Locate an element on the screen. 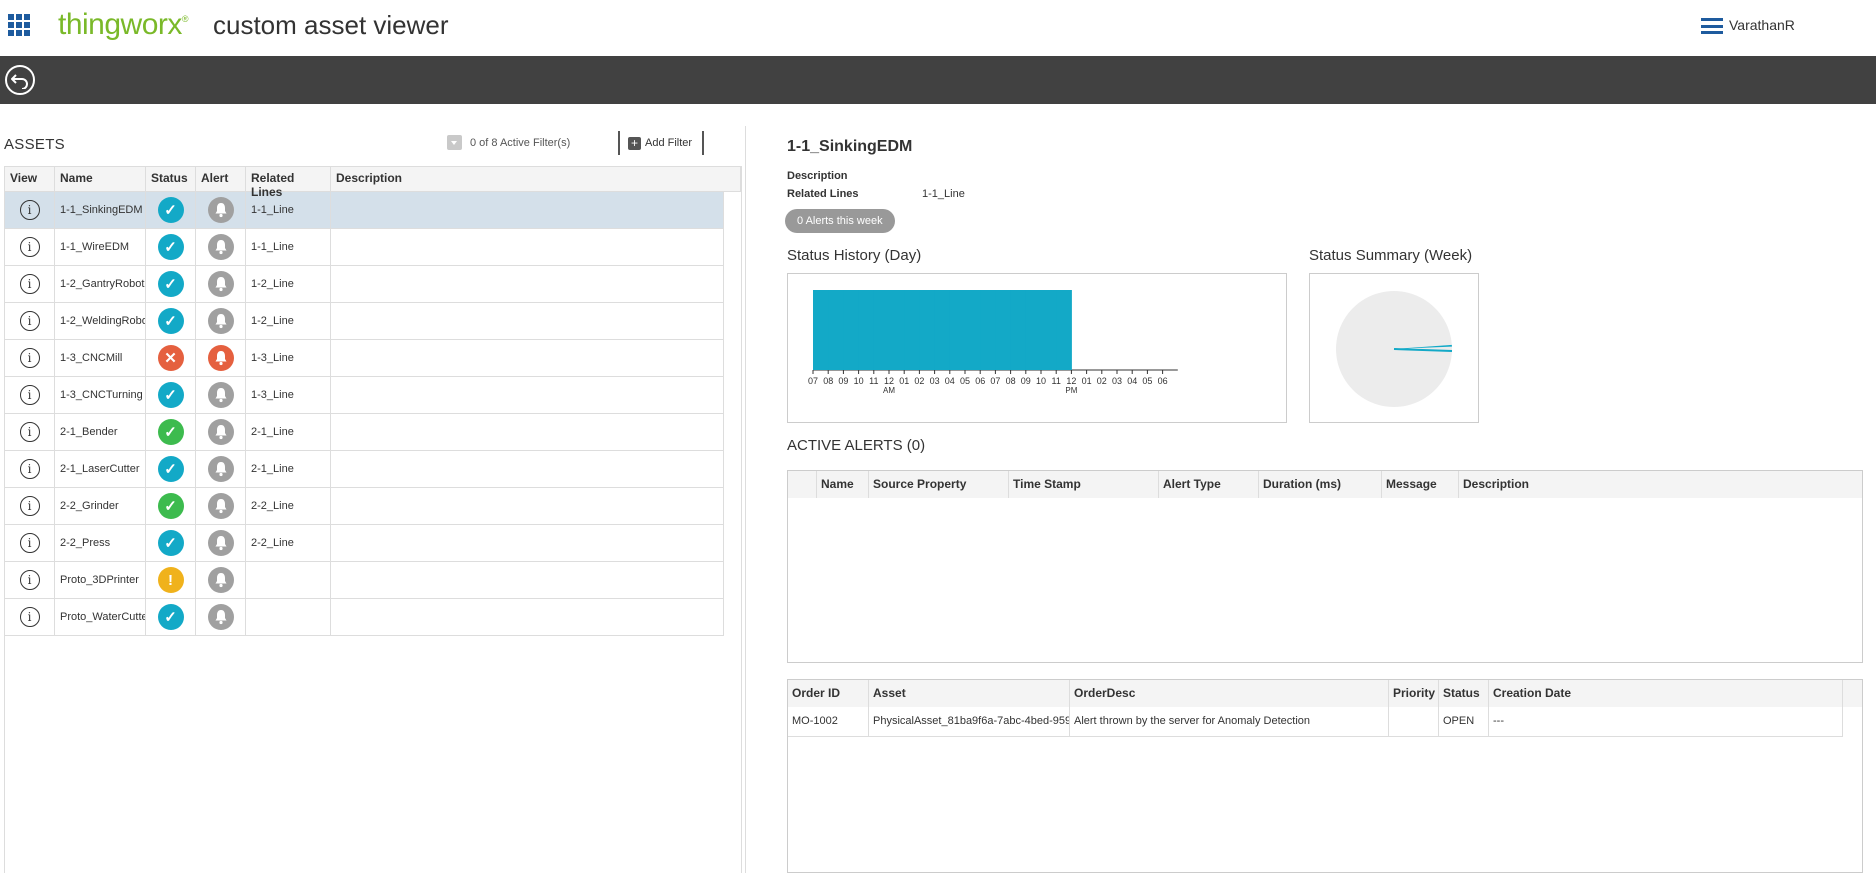 The width and height of the screenshot is (1876, 873). column-header-description: Description is located at coordinates (536, 179).